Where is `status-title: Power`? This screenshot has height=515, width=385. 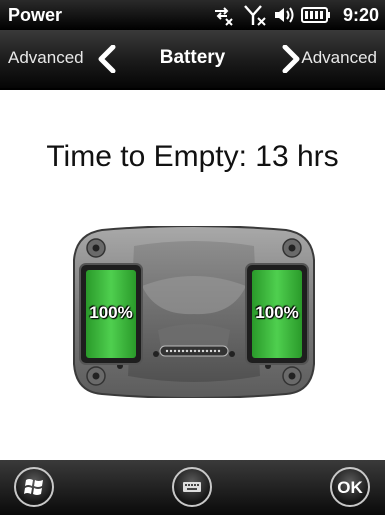 status-title: Power is located at coordinates (35, 15).